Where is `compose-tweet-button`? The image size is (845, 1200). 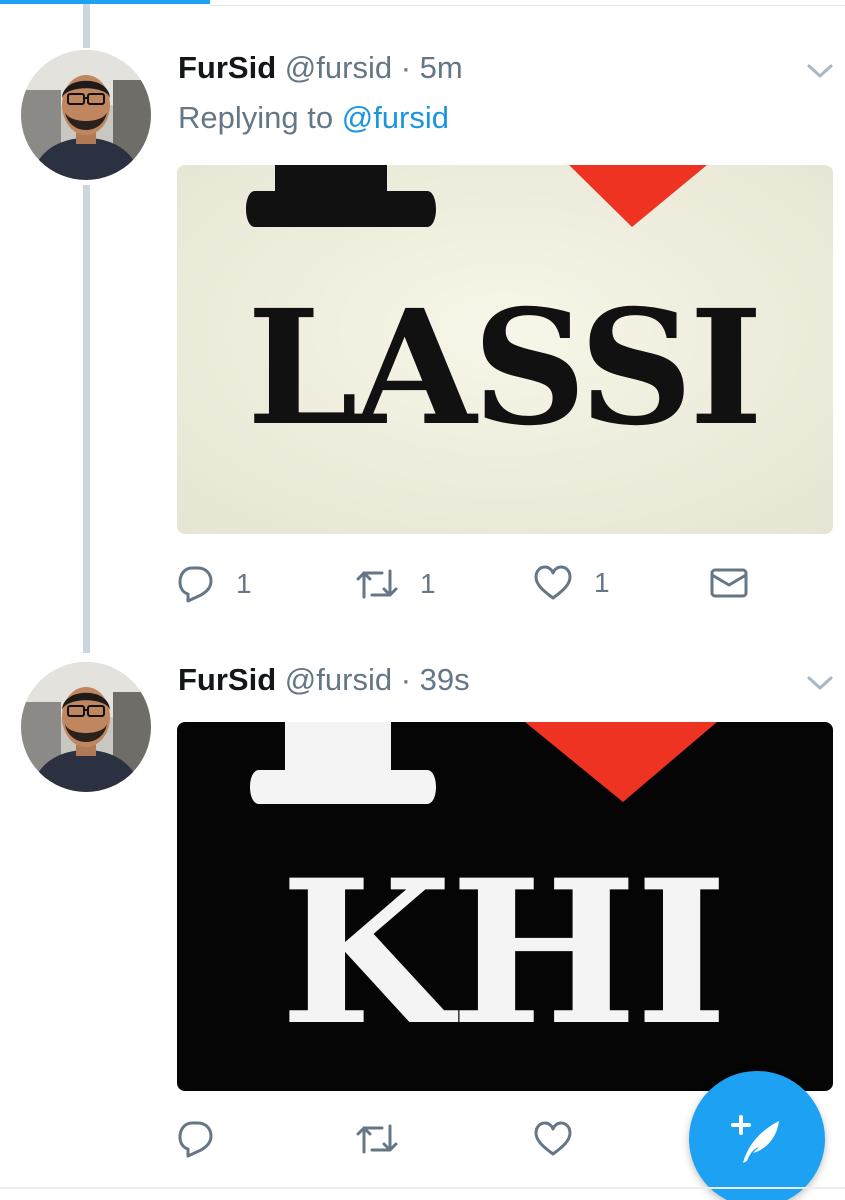
compose-tweet-button is located at coordinates (757, 1135).